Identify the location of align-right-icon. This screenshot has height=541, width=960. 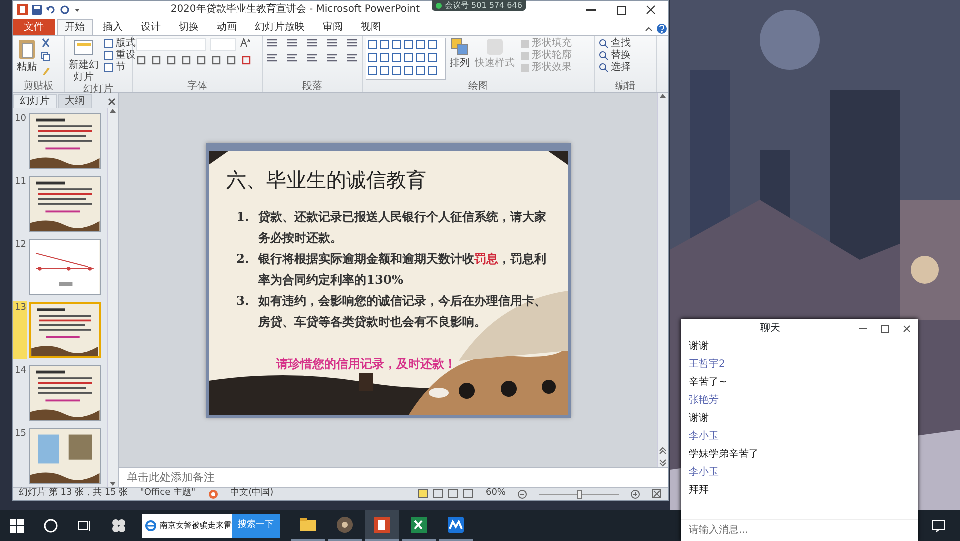
(312, 58).